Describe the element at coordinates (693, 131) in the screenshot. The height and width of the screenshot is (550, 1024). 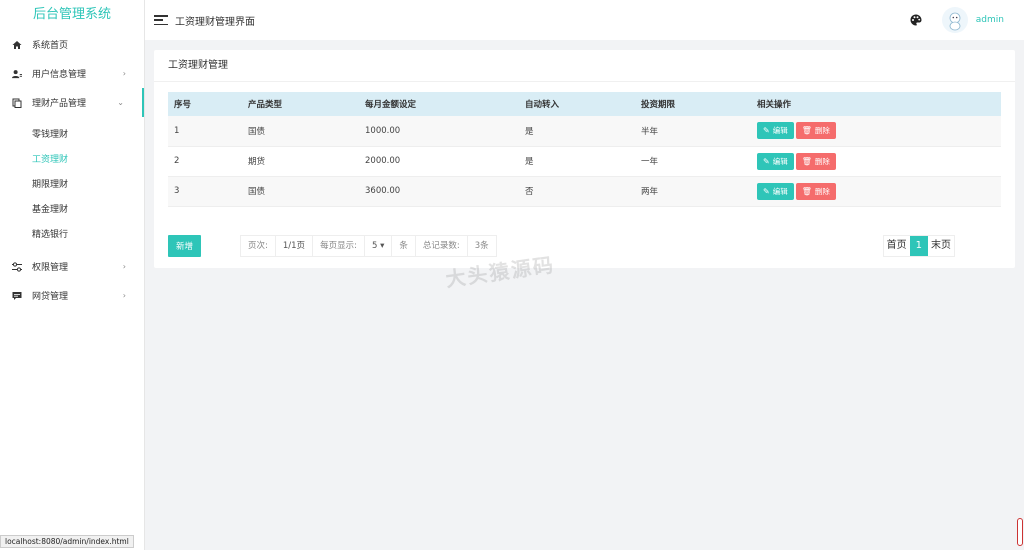
I see `cell-term: 半年` at that location.